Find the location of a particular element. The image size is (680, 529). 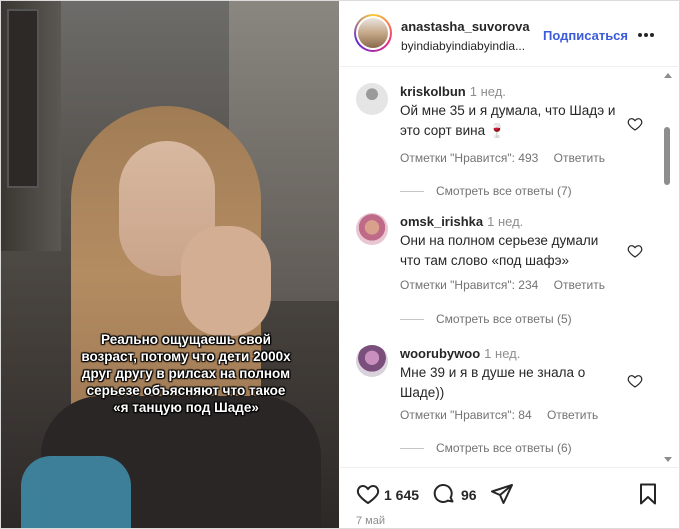

caption-line: друг другу в рилсах на полном is located at coordinates (186, 373).